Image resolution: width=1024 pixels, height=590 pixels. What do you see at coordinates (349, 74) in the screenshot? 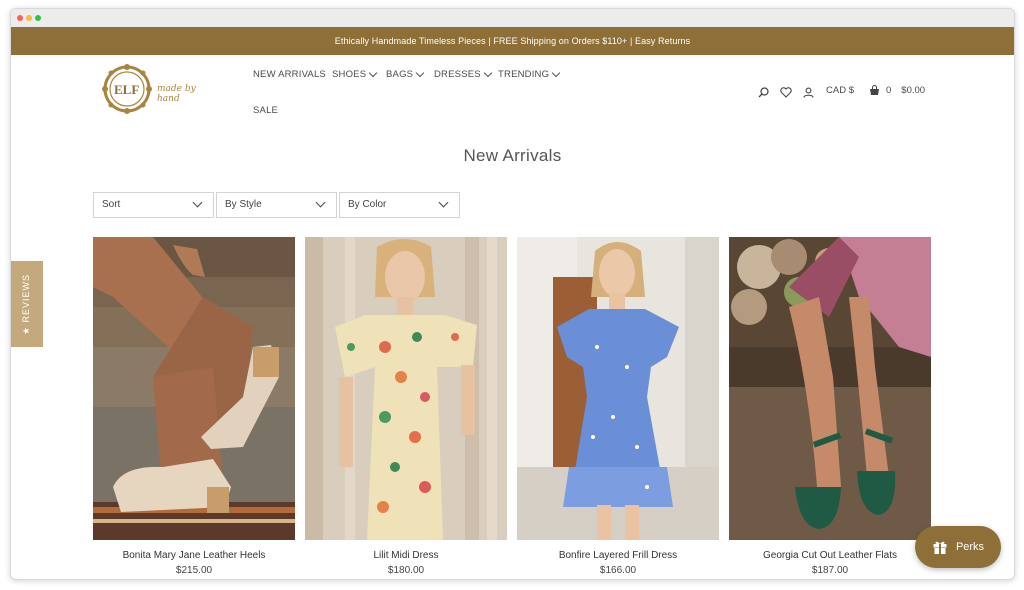
I see `nav-label: SHOES` at bounding box center [349, 74].